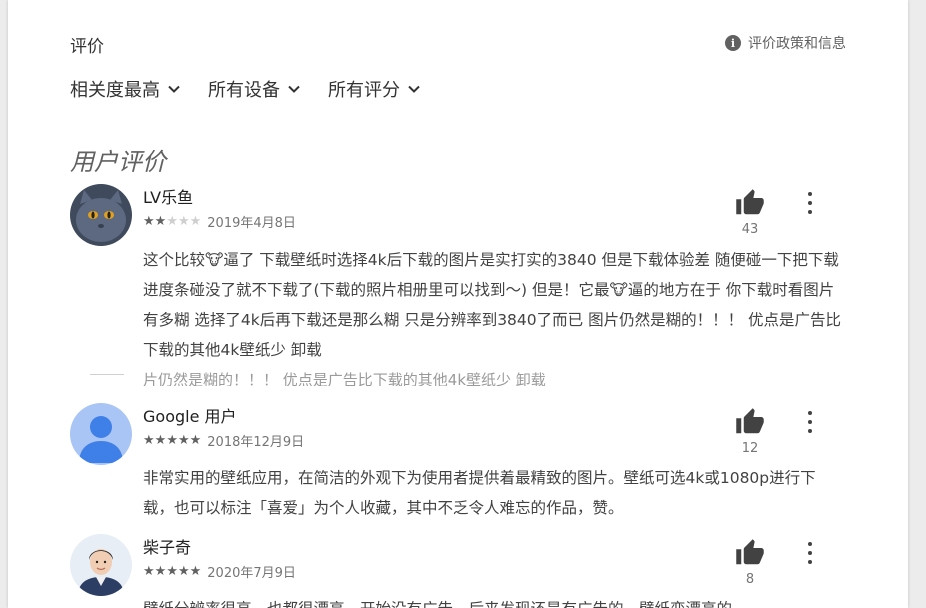 The image size is (926, 608). I want to click on review-meta: ★★★★★ 2018年12月9日, so click(223, 440).